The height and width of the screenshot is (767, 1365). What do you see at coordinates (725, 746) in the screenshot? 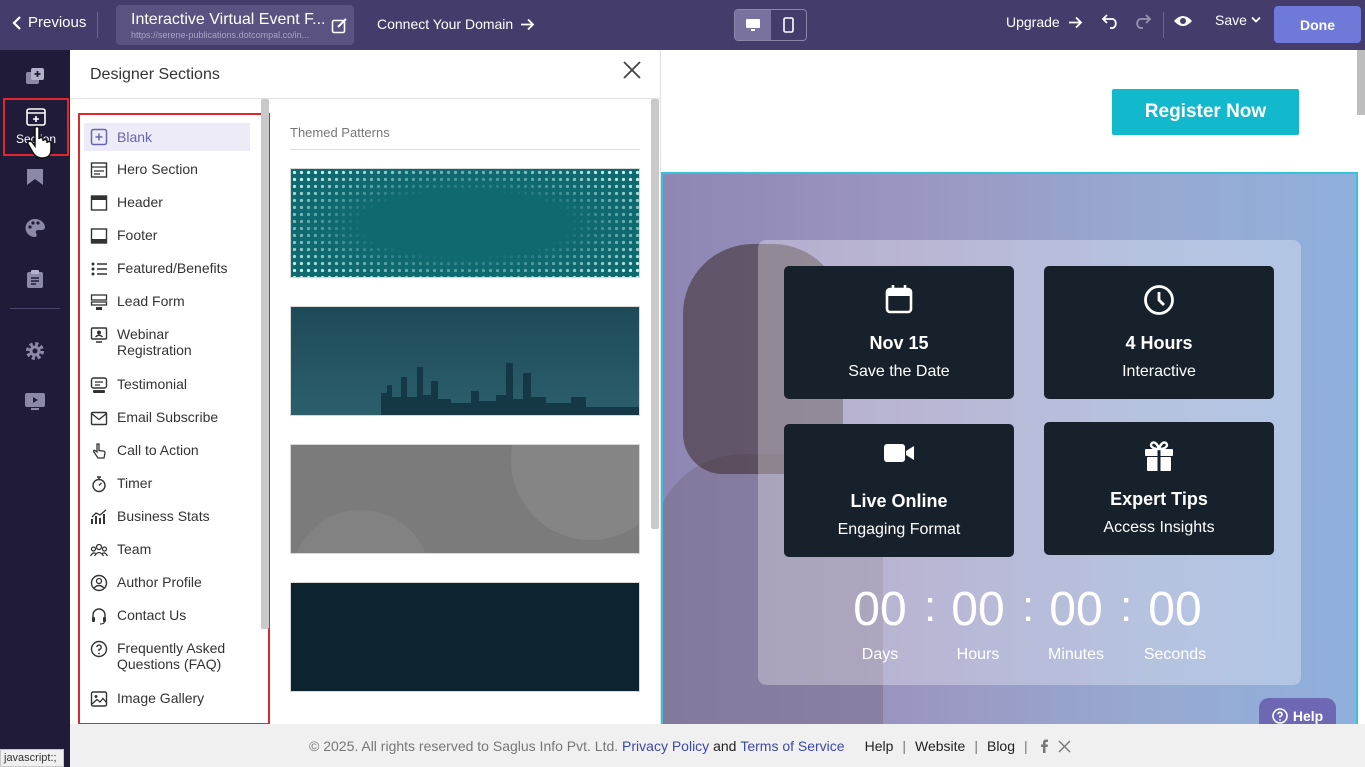
I see `and-text: and` at bounding box center [725, 746].